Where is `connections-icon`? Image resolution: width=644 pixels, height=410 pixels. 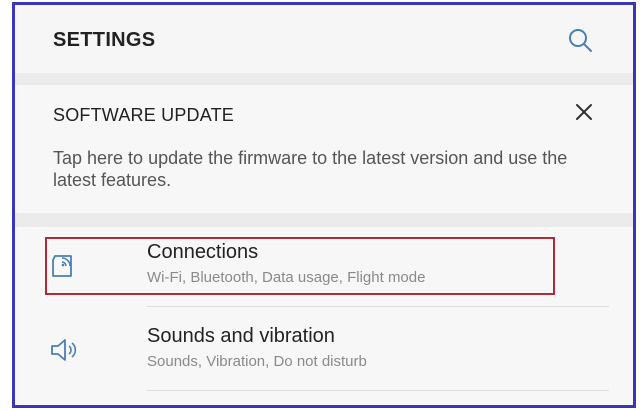 connections-icon is located at coordinates (64, 264).